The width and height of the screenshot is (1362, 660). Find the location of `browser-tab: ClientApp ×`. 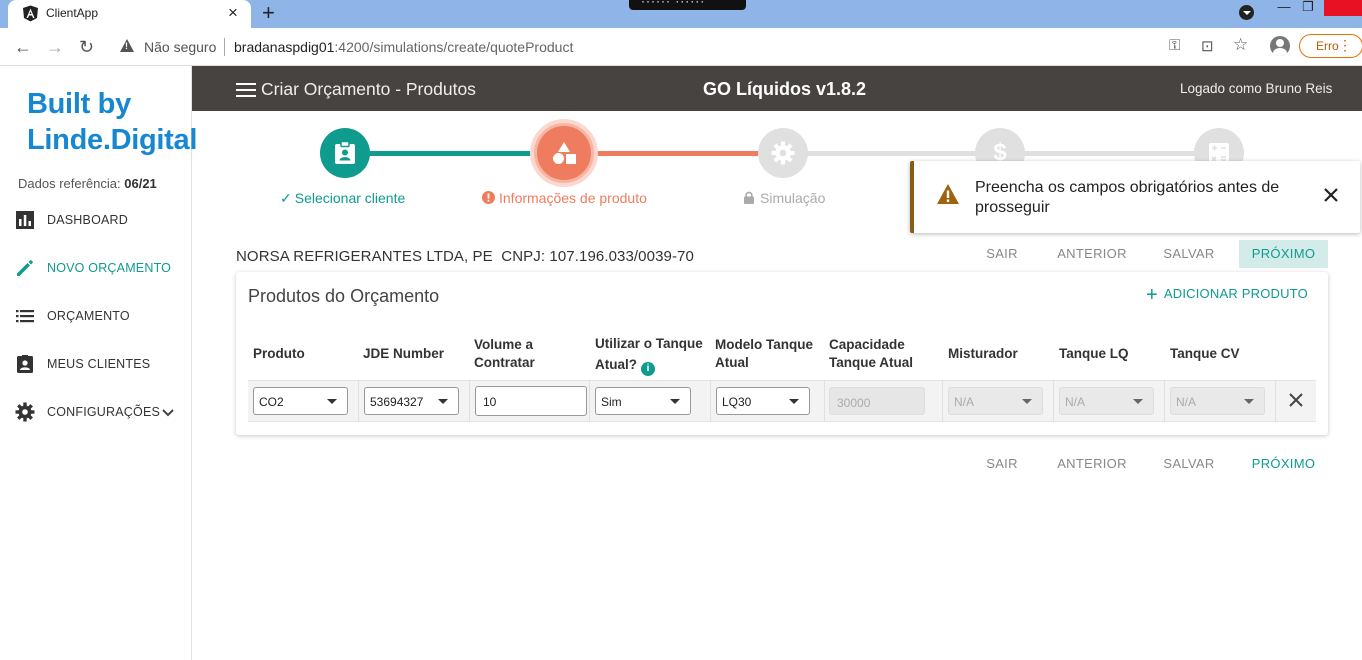

browser-tab: ClientApp × is located at coordinates (129, 14).